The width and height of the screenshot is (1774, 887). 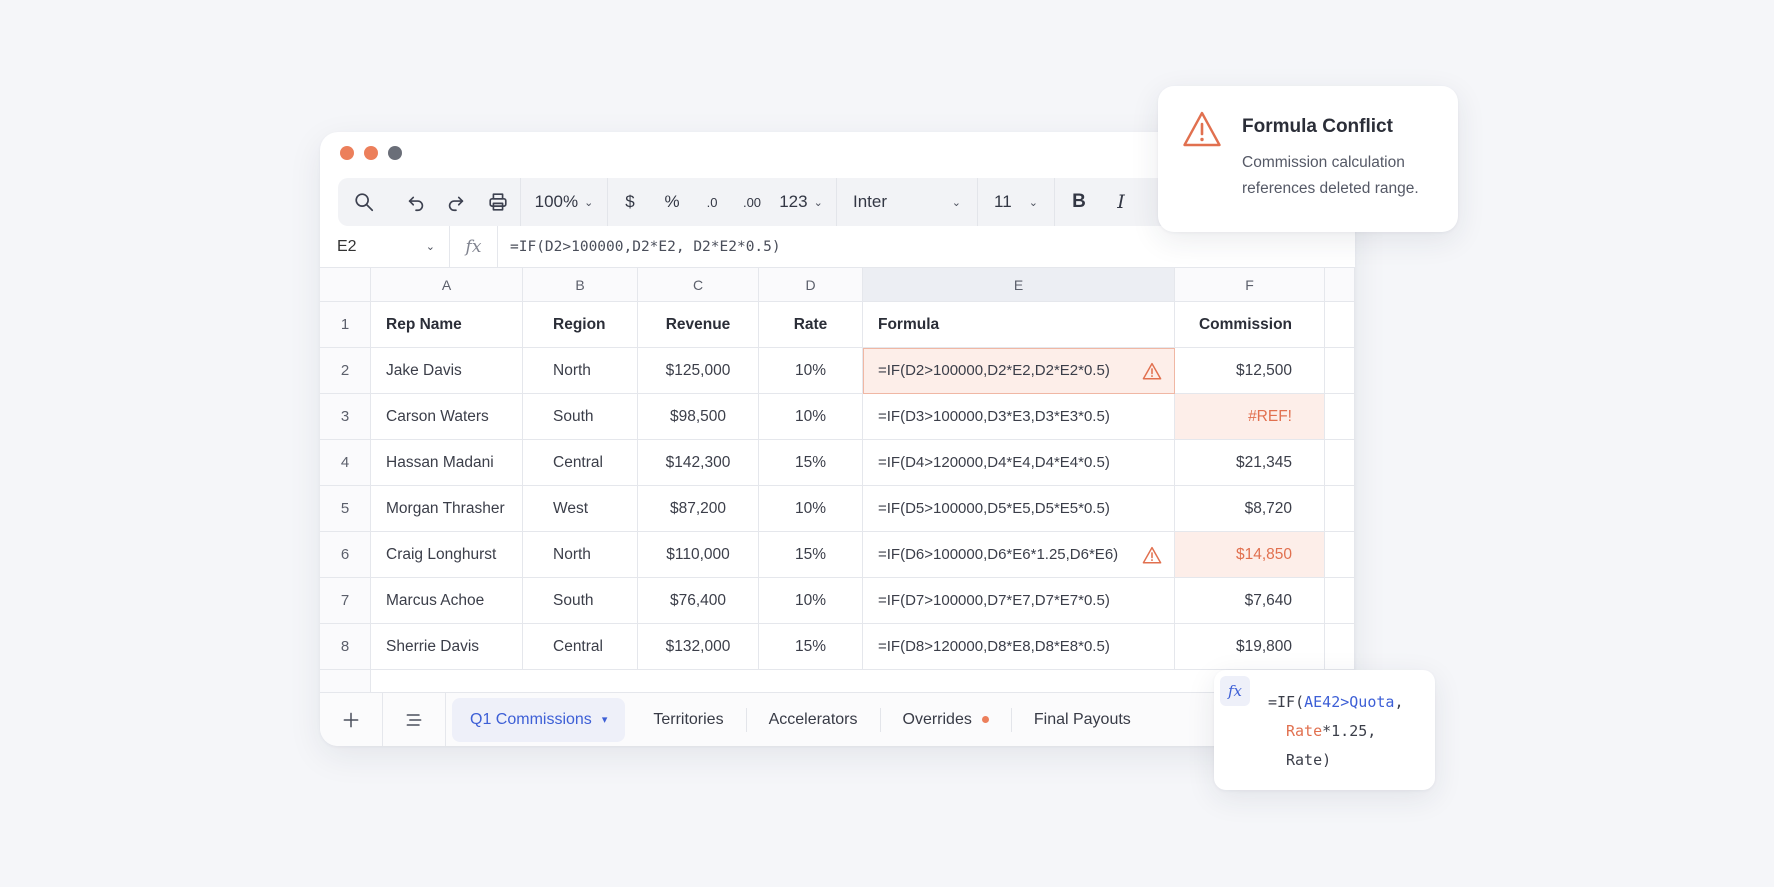 I want to click on italic-button: I, so click(x=1121, y=202).